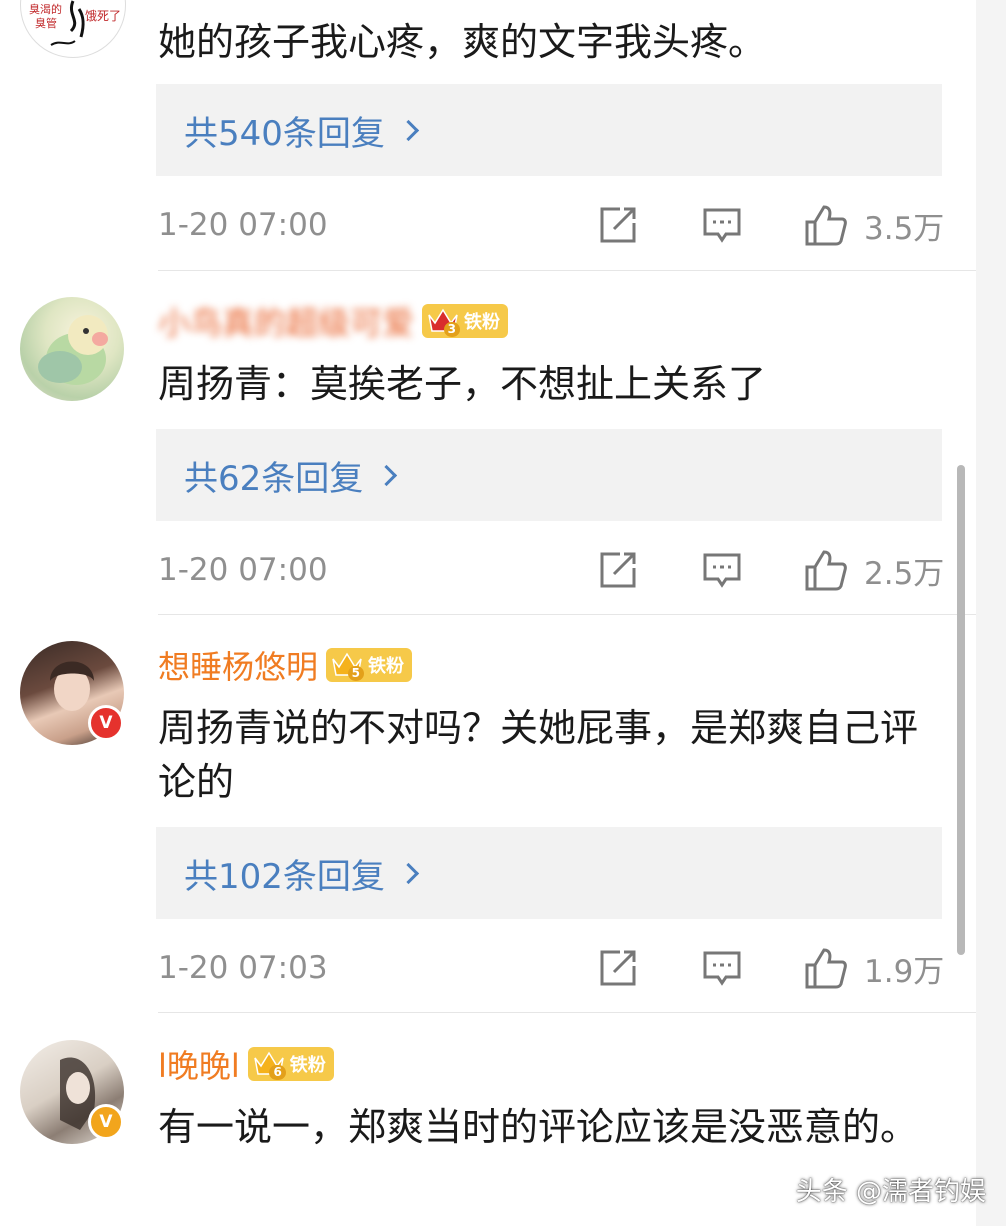  What do you see at coordinates (284, 876) in the screenshot?
I see `reply-count-label: 共102条回复` at bounding box center [284, 876].